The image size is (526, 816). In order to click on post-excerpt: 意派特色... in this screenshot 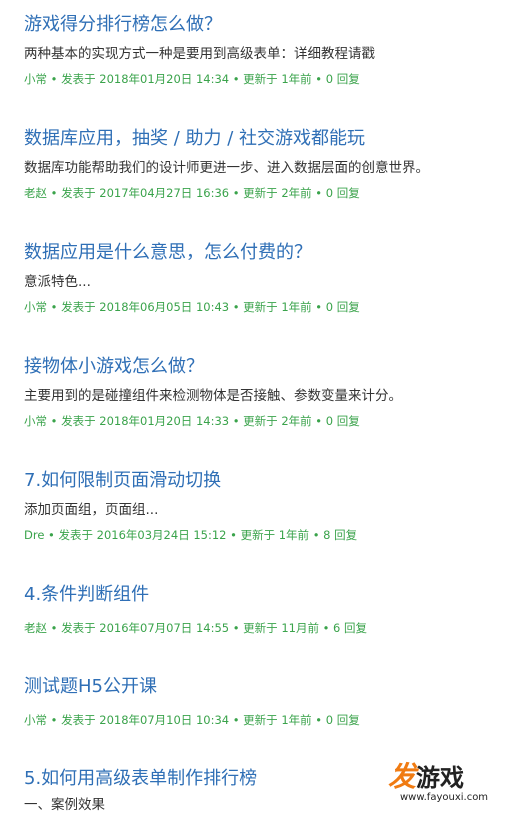, I will do `click(57, 282)`.